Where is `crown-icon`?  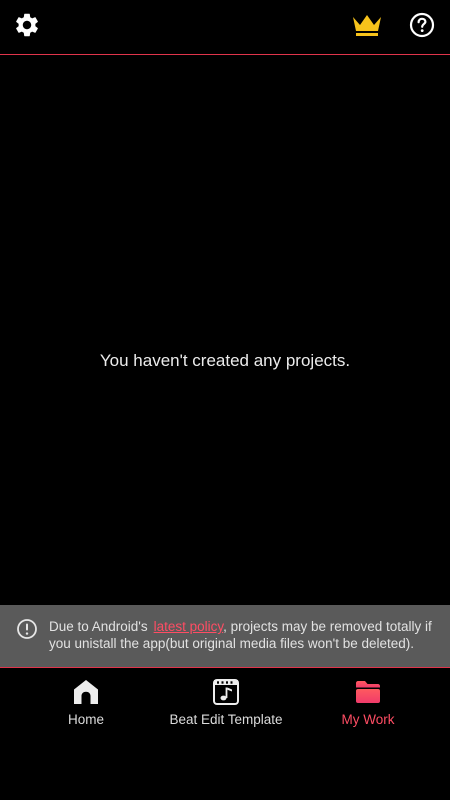
crown-icon is located at coordinates (367, 27).